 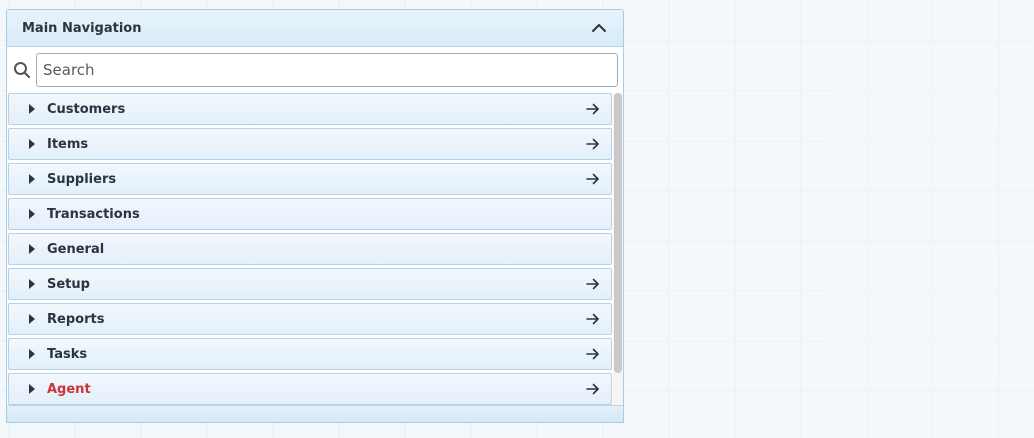 What do you see at coordinates (315, 28) in the screenshot?
I see `panel-header: Main Navigation` at bounding box center [315, 28].